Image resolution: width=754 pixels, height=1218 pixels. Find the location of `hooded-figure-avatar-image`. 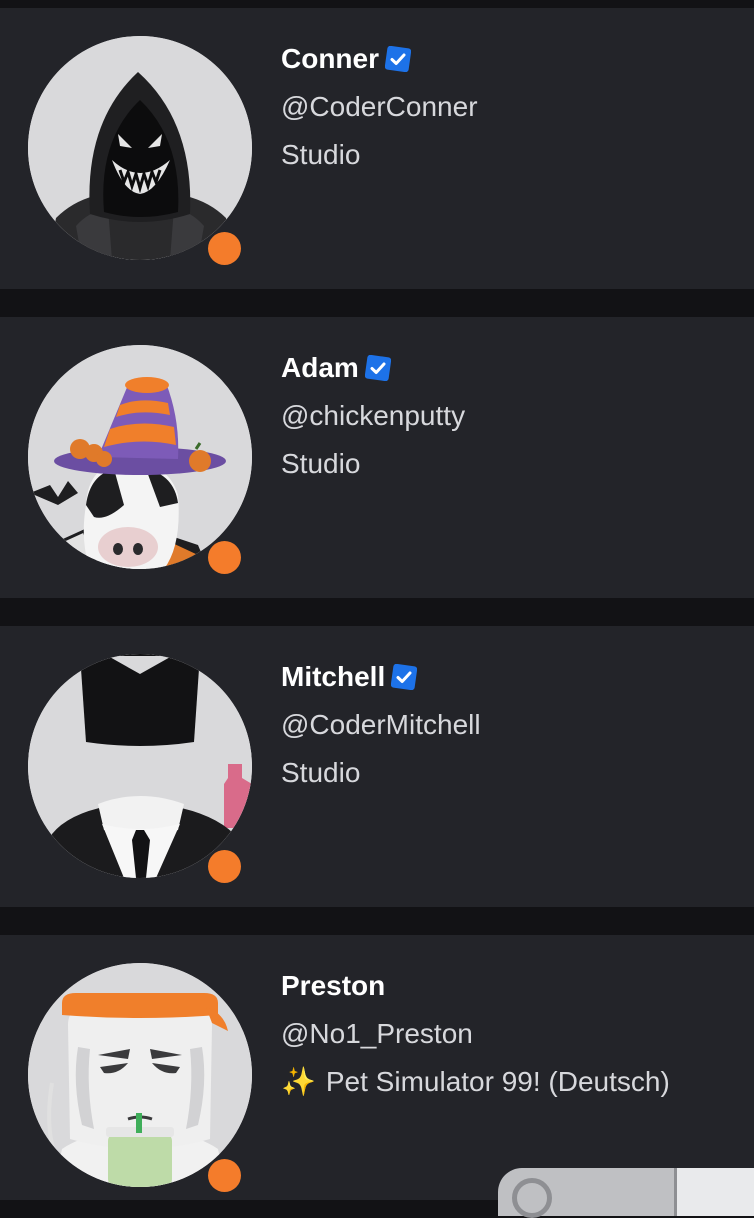

hooded-figure-avatar-image is located at coordinates (140, 148).